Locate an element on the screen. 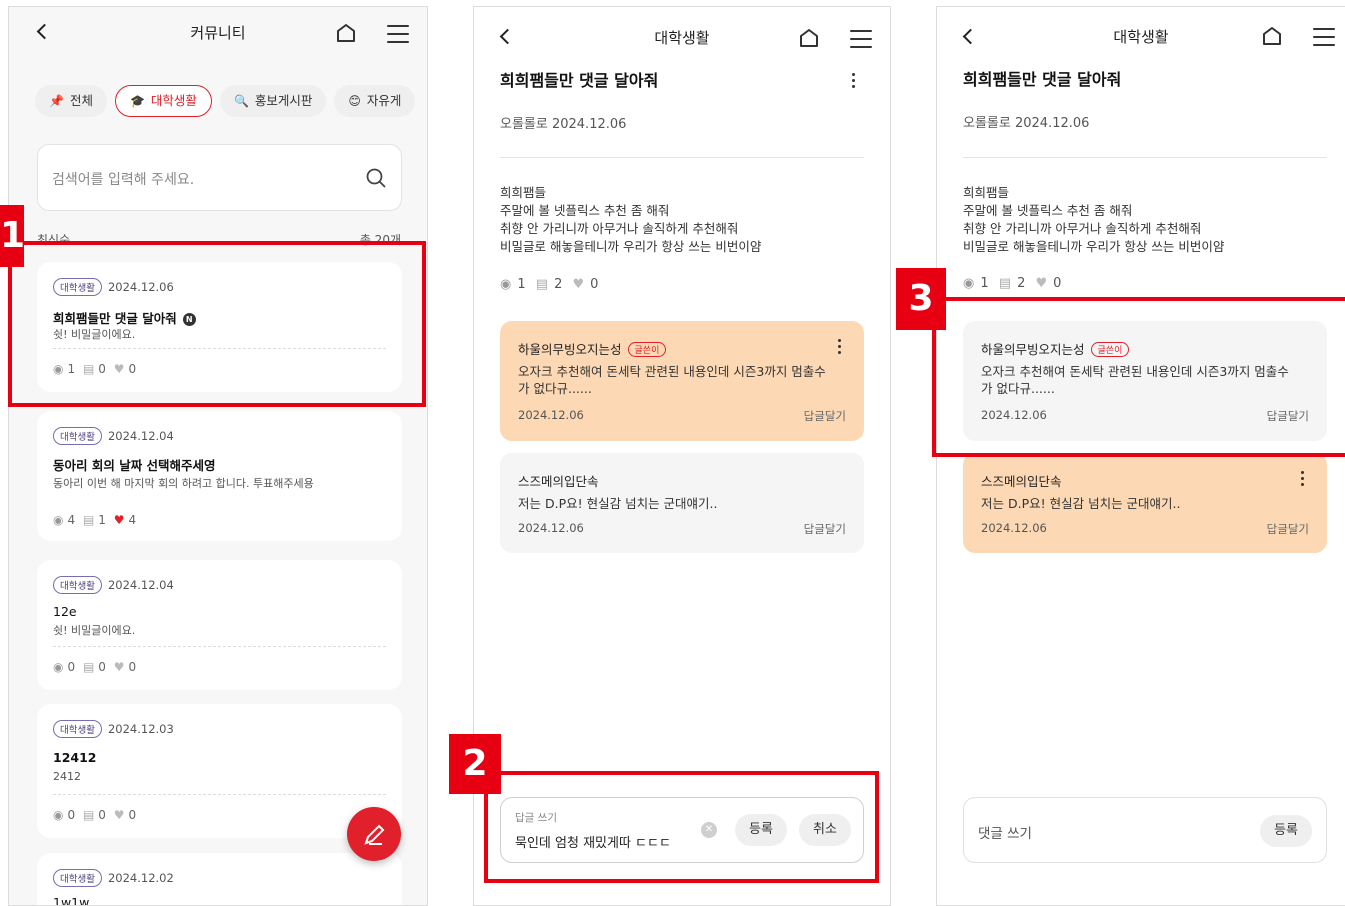 The width and height of the screenshot is (1345, 906). annotation-number-3: 3 is located at coordinates (921, 299).